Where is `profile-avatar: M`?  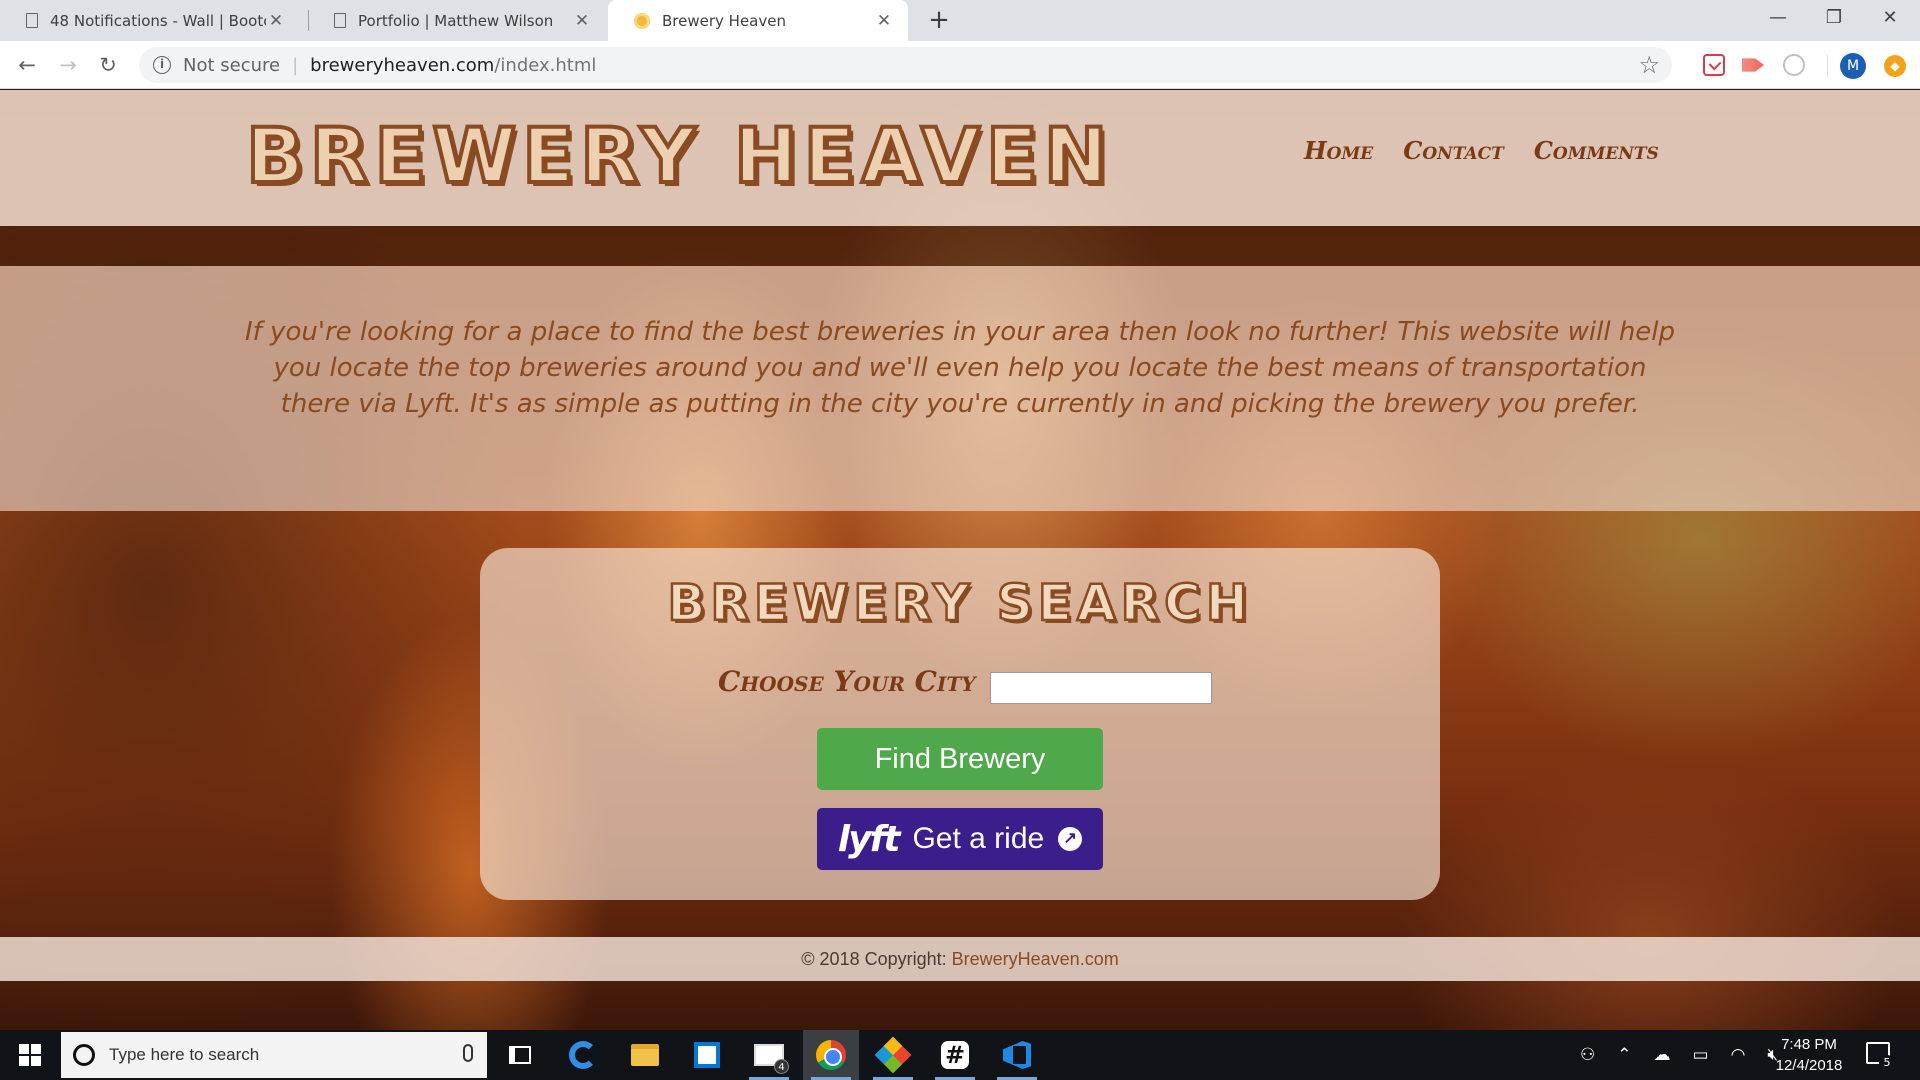
profile-avatar: M is located at coordinates (1853, 66).